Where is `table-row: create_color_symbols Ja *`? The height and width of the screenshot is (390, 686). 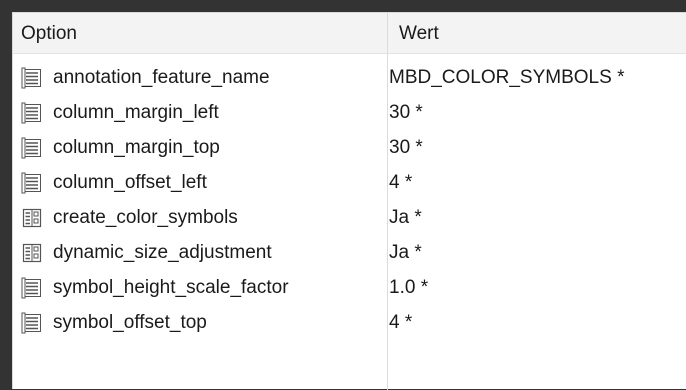 table-row: create_color_symbols Ja * is located at coordinates (349, 217).